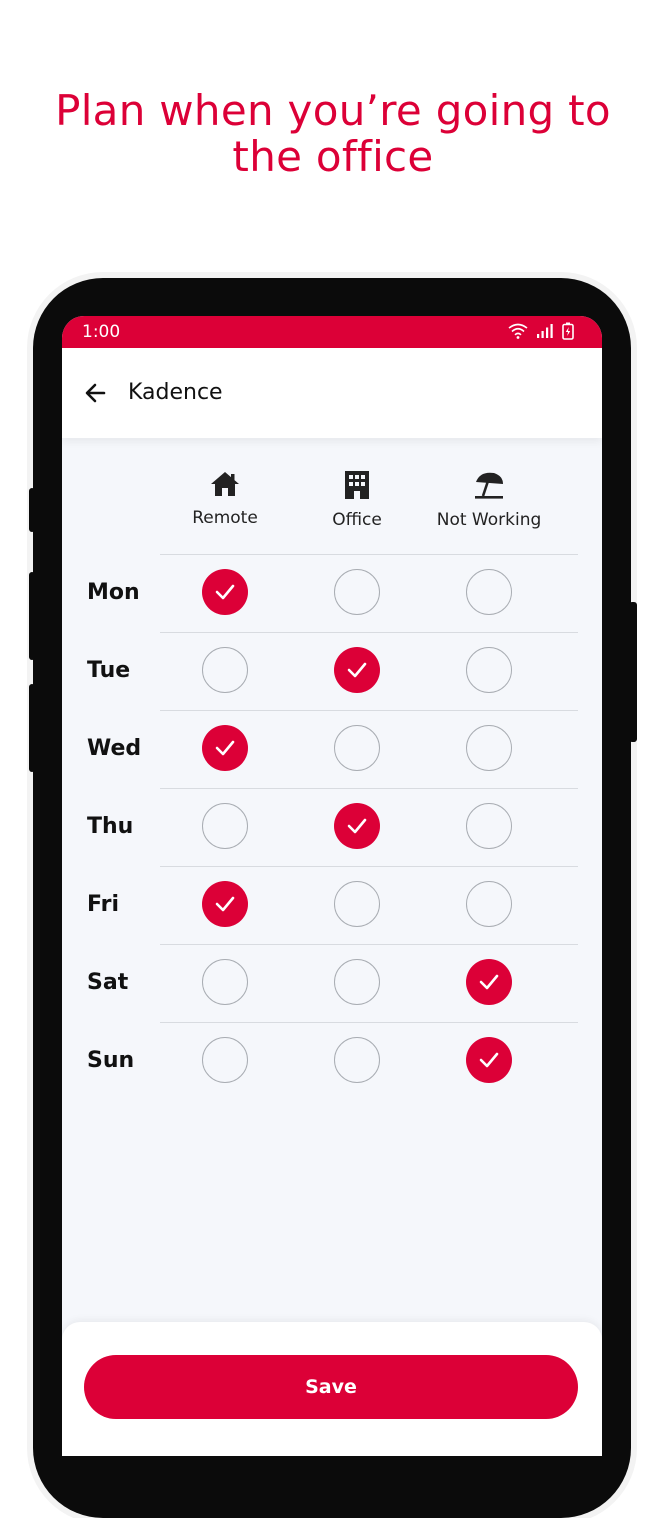 The width and height of the screenshot is (666, 1518). I want to click on column-header-office: Office, so click(357, 500).